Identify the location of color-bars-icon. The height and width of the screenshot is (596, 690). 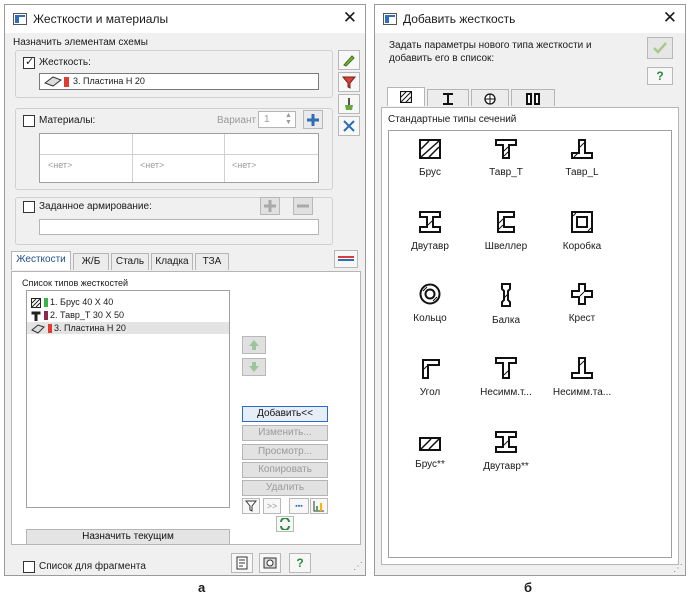
(346, 258).